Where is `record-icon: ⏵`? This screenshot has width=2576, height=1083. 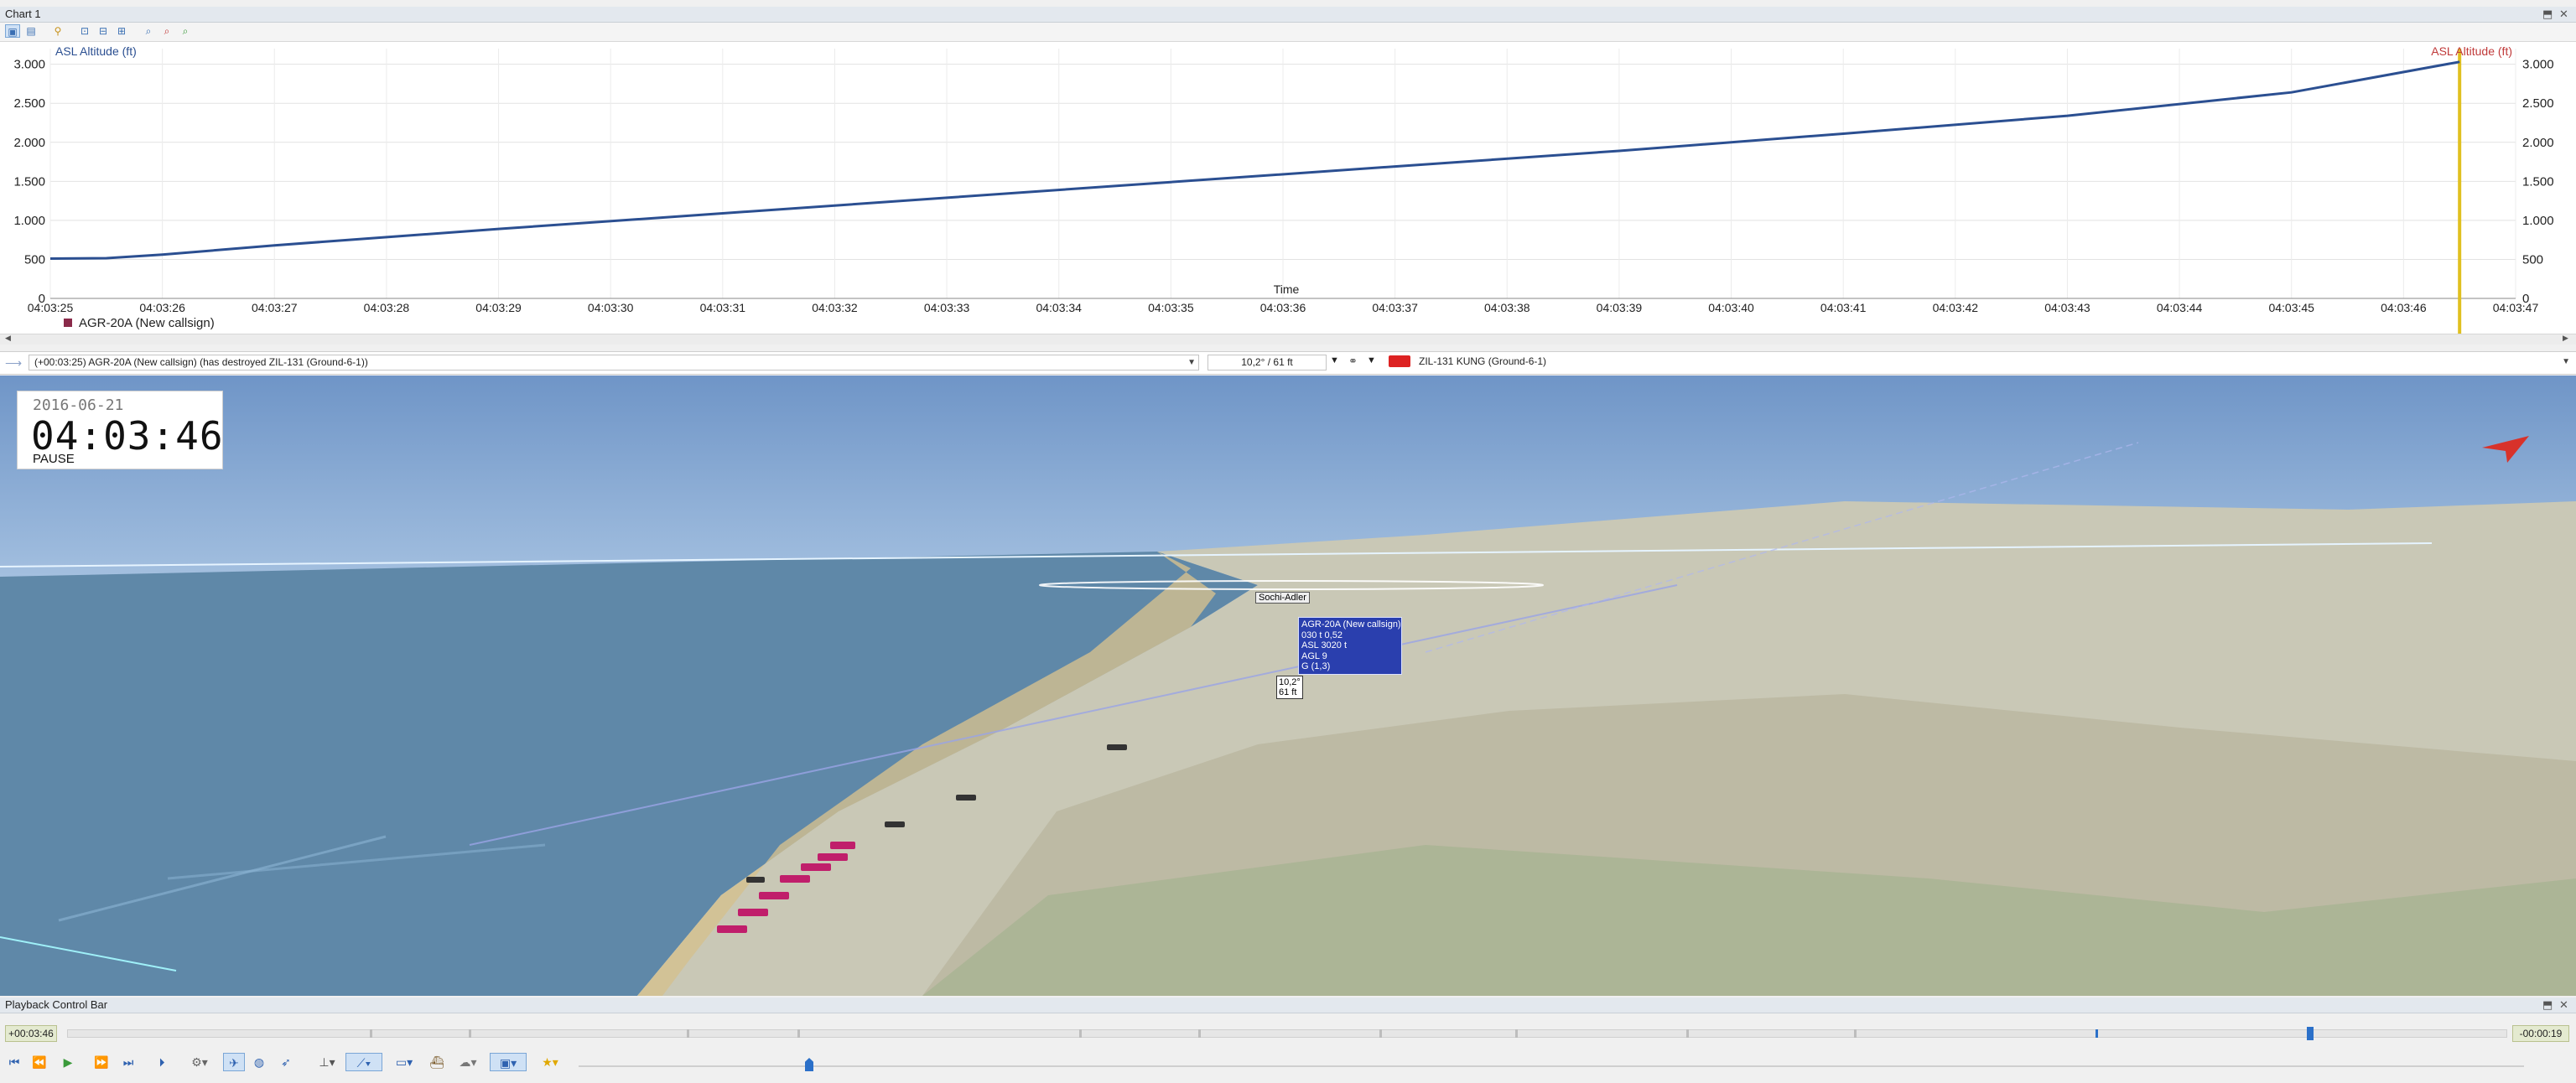
record-icon: ⏵ is located at coordinates (162, 1062).